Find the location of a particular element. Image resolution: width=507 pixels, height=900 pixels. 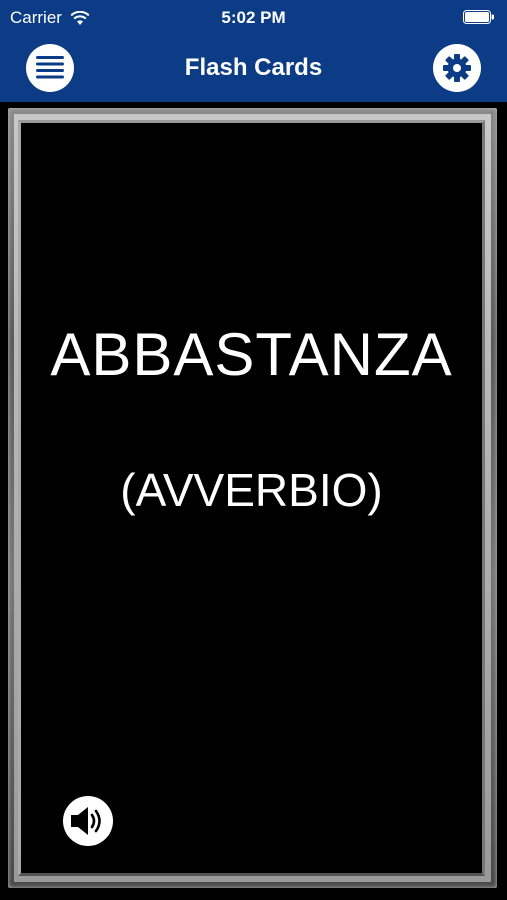

navigation-bar: Flash Cards is located at coordinates (253, 69).